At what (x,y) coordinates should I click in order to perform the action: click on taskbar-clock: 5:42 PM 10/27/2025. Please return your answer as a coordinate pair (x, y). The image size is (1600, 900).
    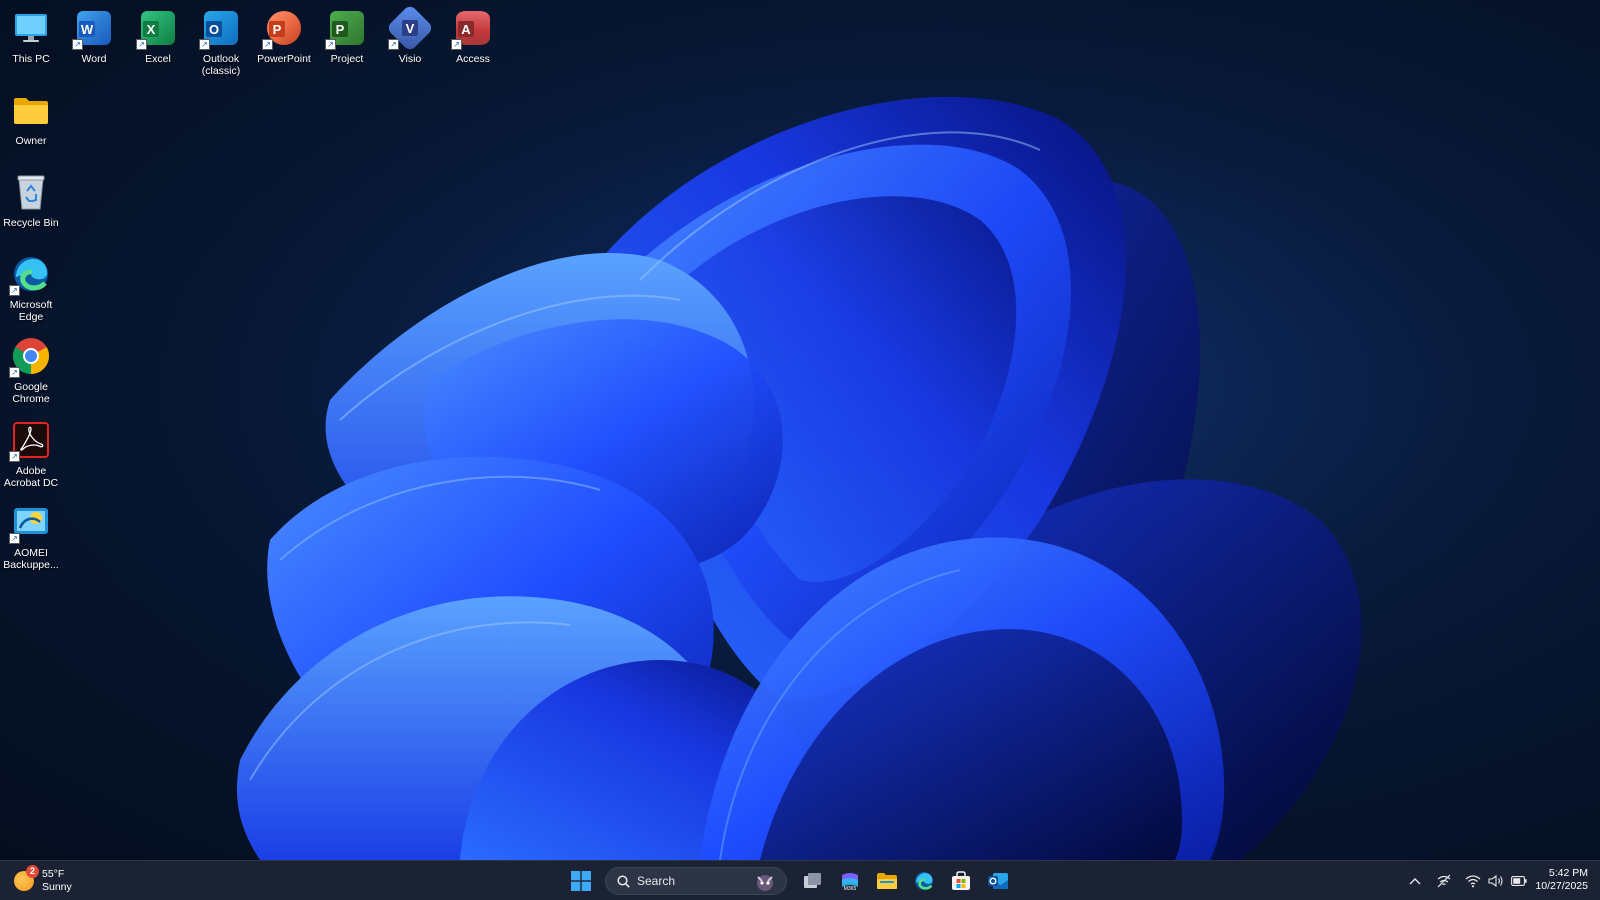
    Looking at the image, I should click on (1561, 880).